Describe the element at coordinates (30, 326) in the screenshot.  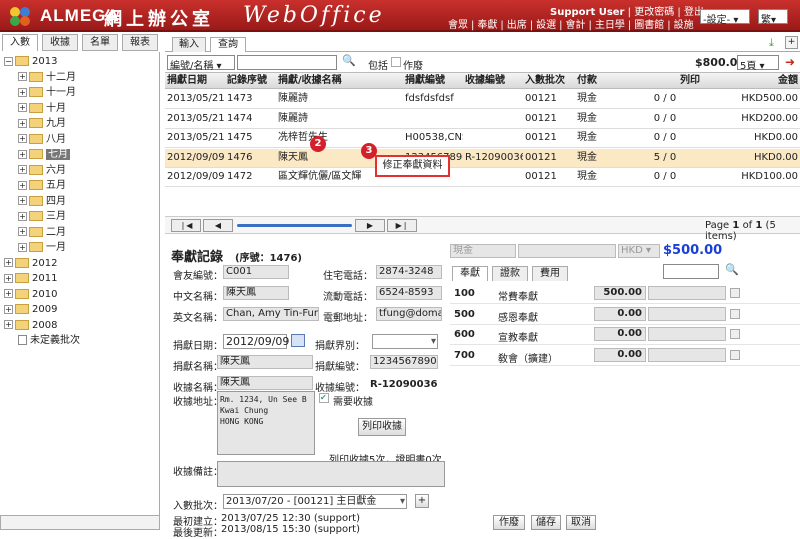
I see `tree-node: +2008` at that location.